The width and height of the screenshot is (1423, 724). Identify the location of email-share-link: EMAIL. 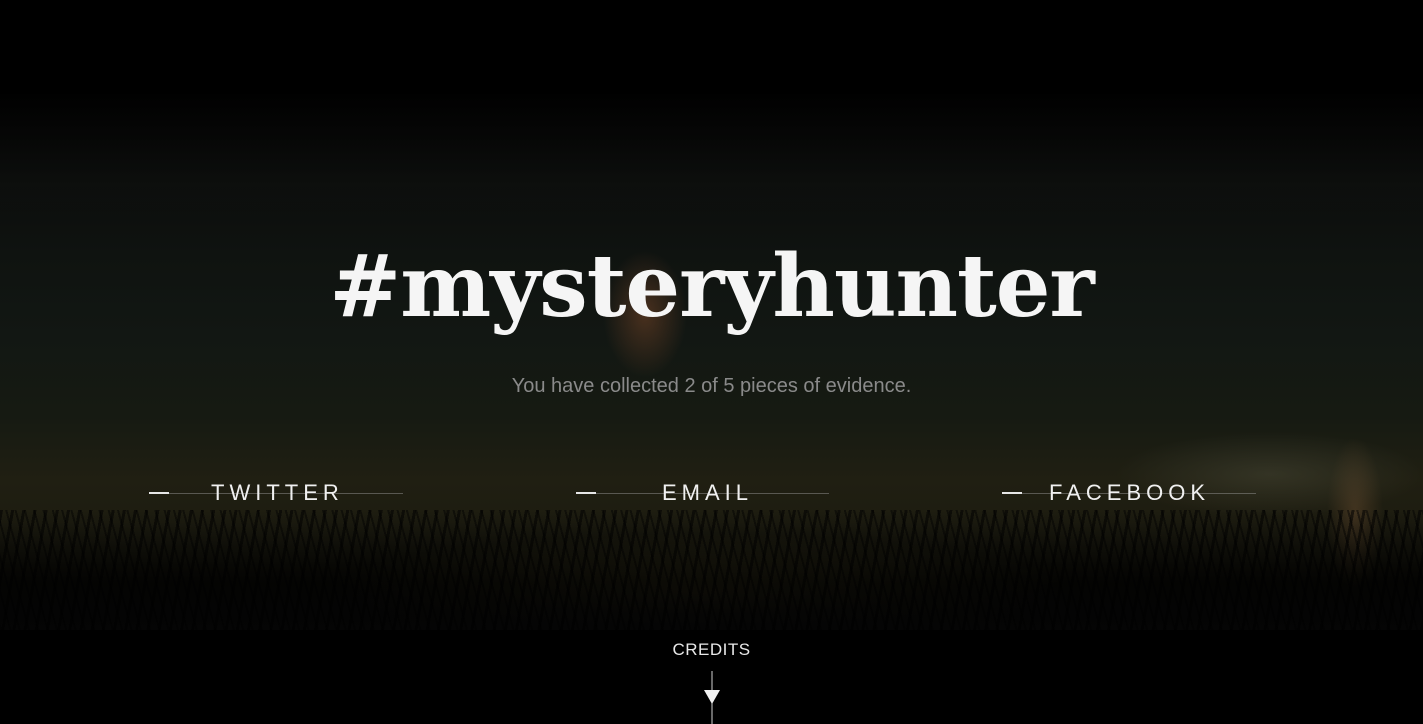
(702, 493).